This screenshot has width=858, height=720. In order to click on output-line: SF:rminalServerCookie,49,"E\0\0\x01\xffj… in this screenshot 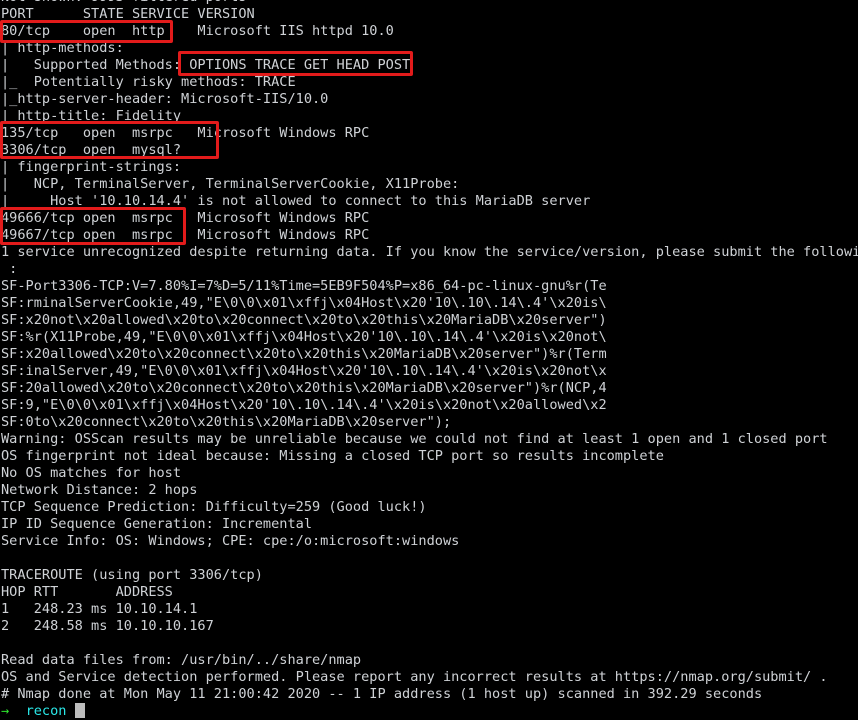, I will do `click(304, 303)`.